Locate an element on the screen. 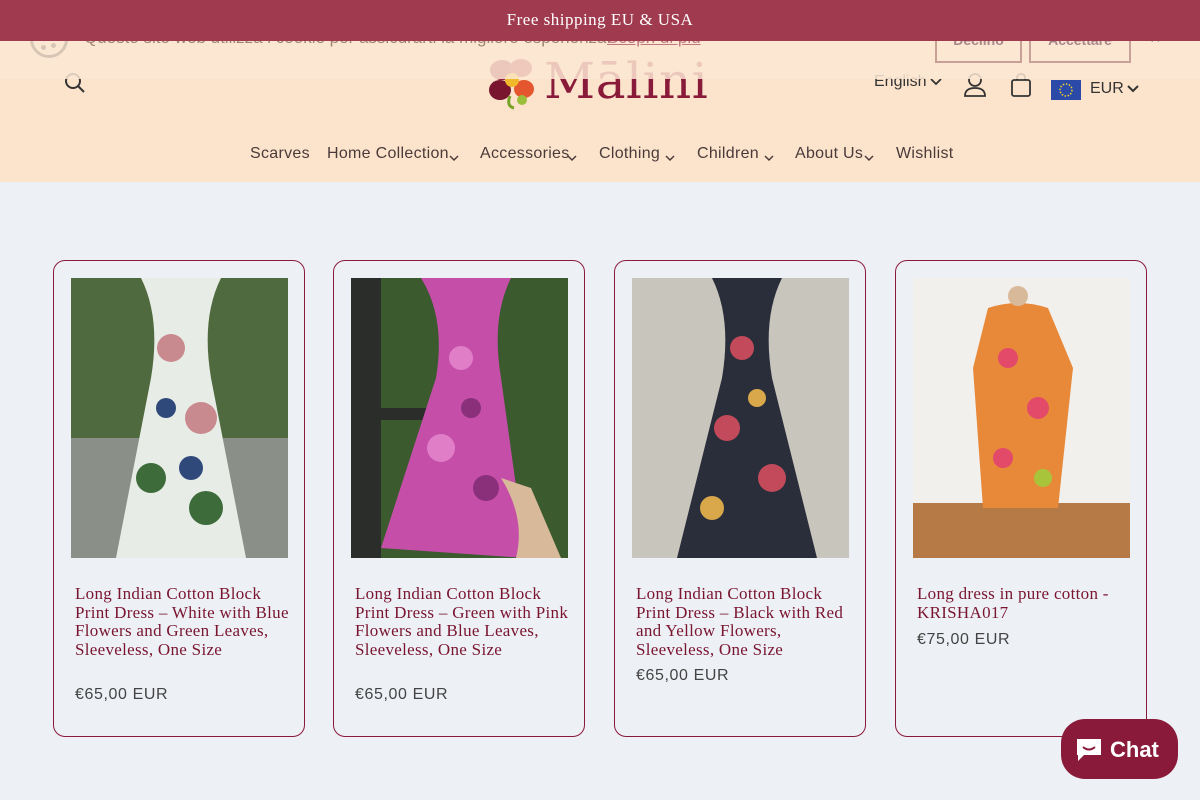 This screenshot has height=800, width=1200. currency-selector: EUR is located at coordinates (1107, 89).